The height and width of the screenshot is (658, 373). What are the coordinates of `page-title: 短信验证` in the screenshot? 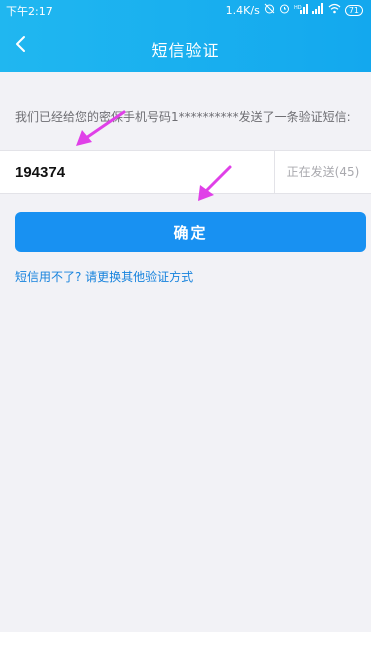 It's located at (185, 50).